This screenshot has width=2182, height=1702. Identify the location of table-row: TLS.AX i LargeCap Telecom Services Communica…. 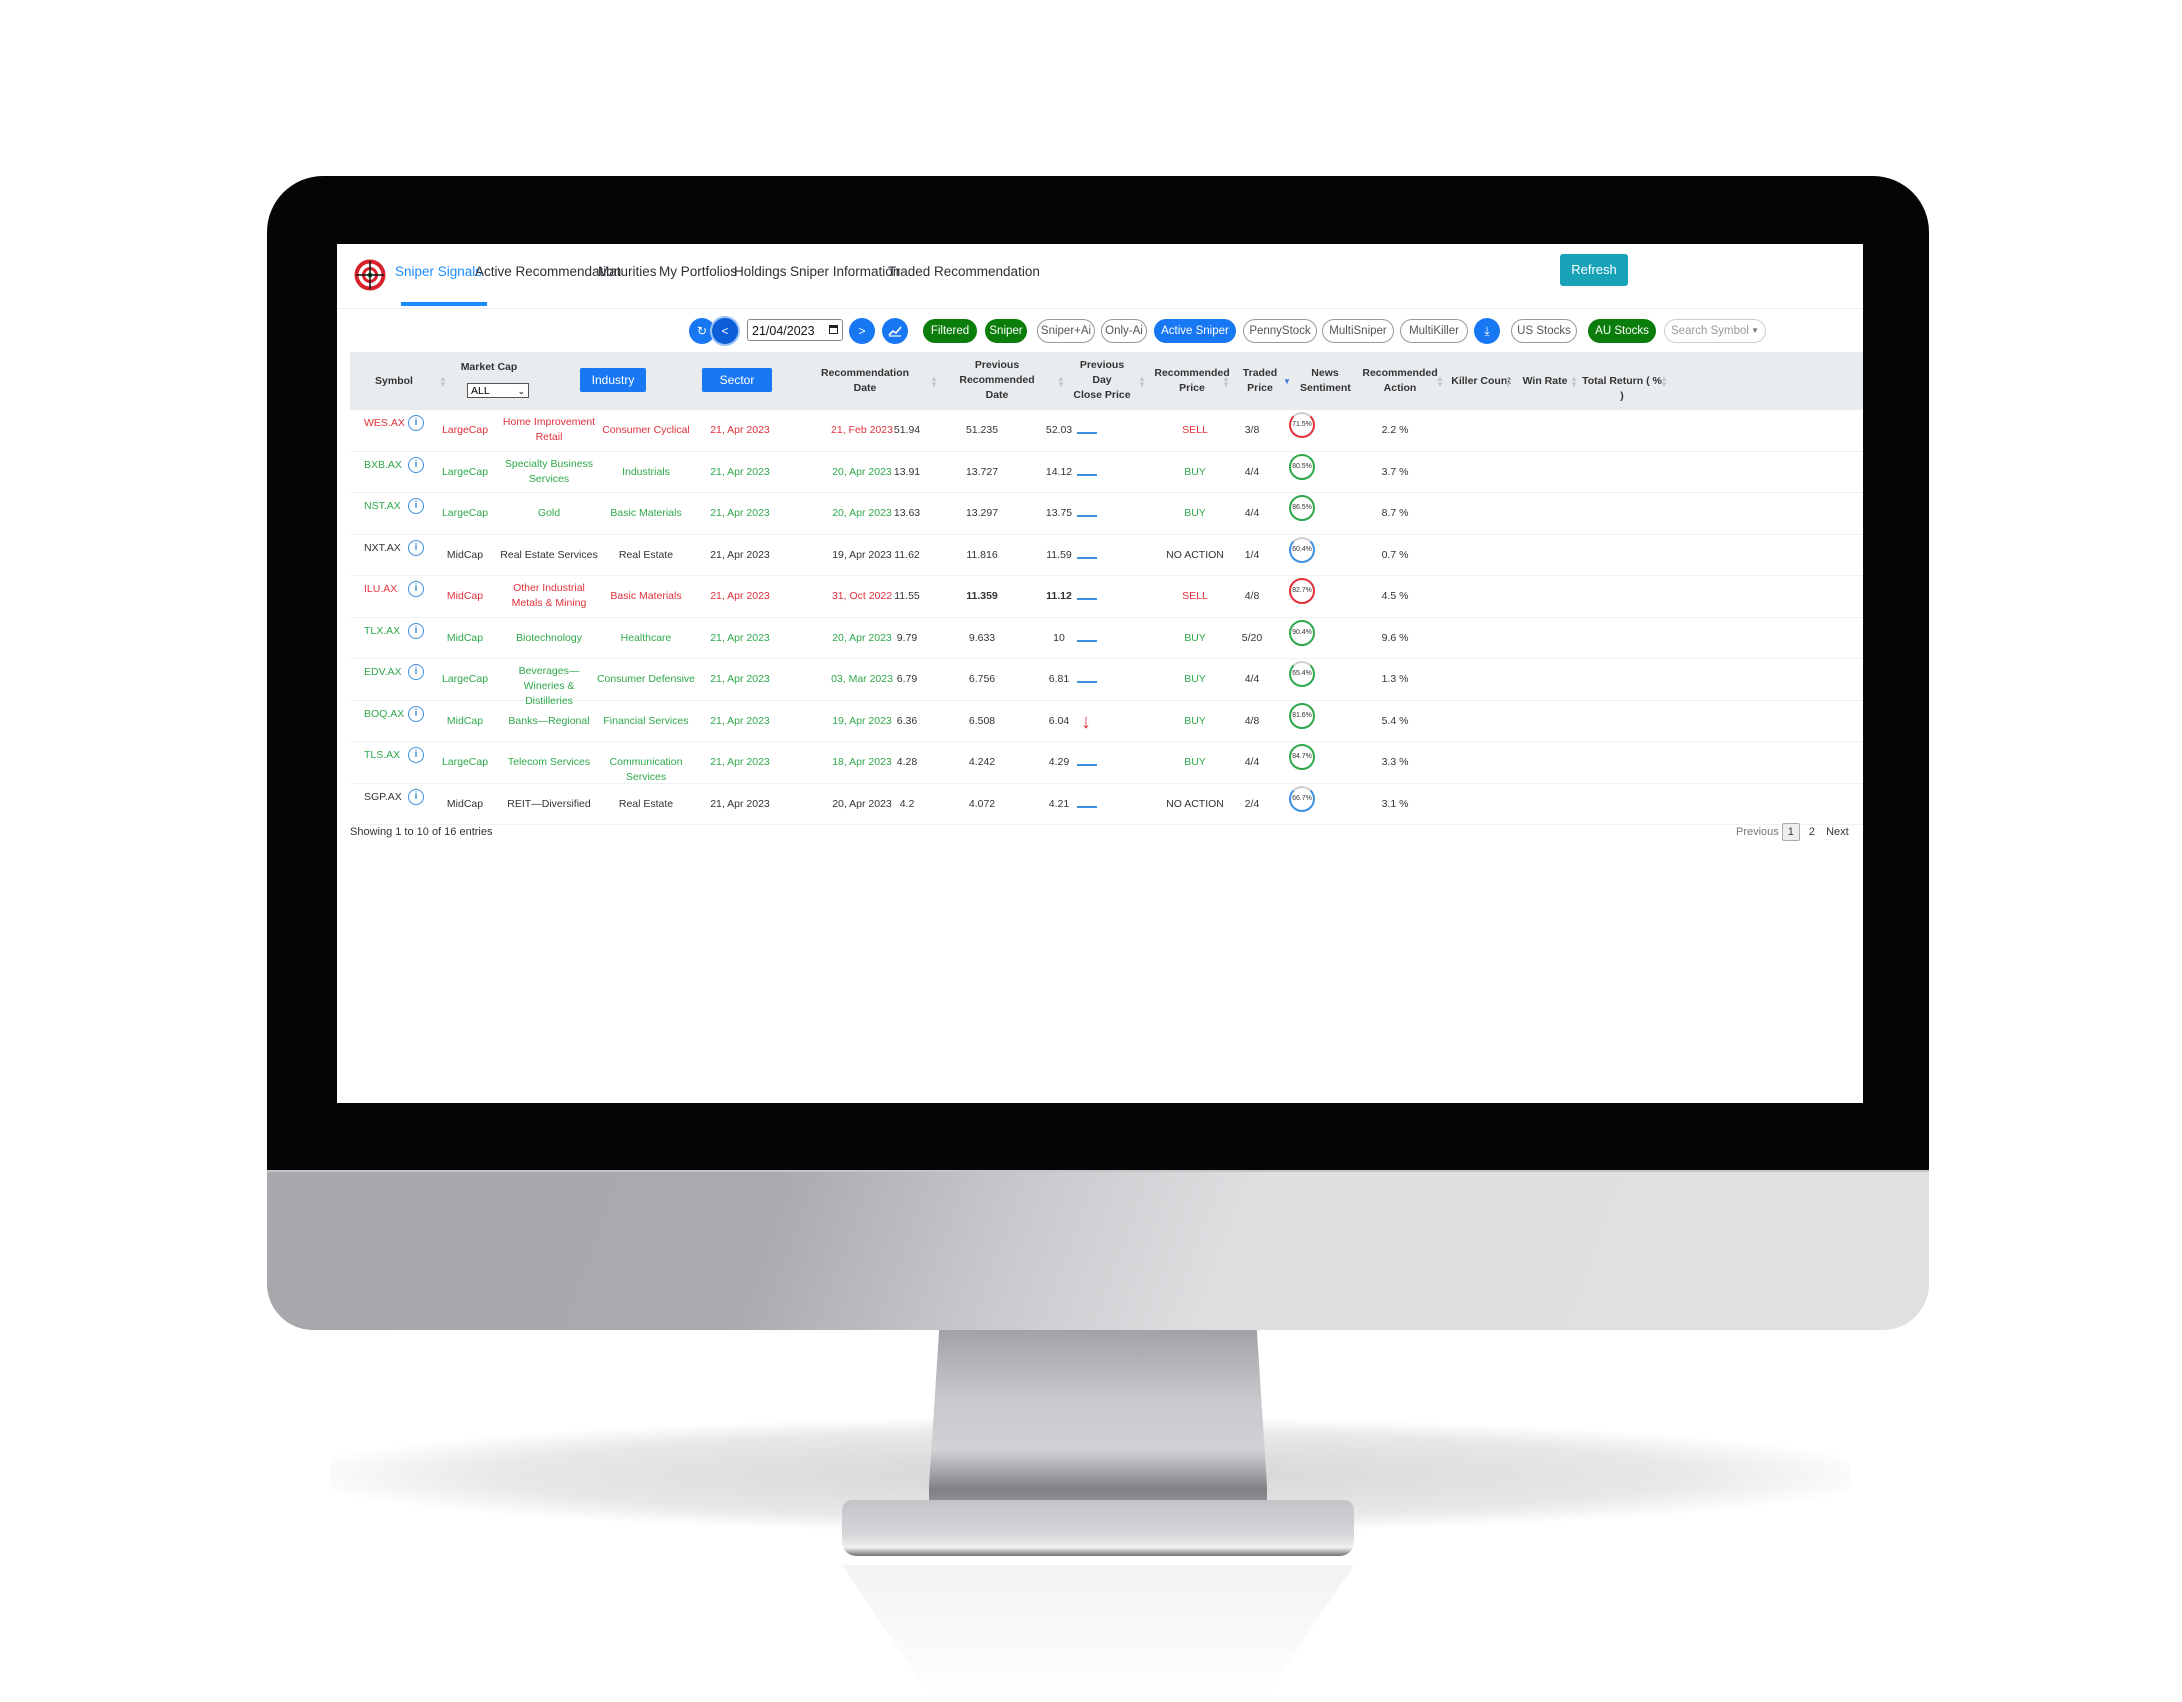
(1106, 763).